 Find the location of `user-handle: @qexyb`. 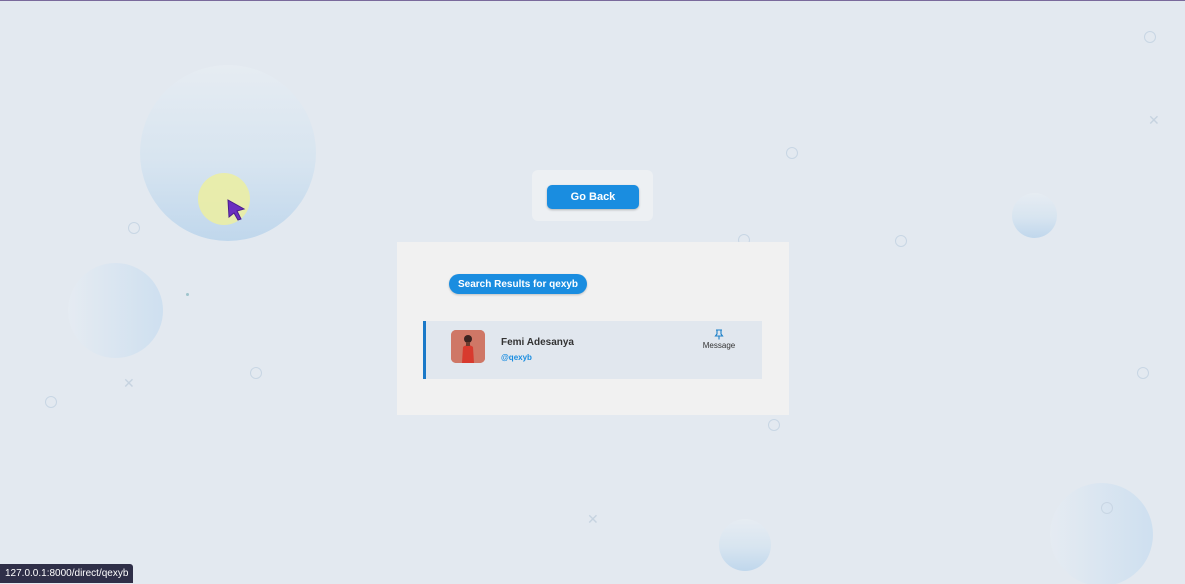

user-handle: @qexyb is located at coordinates (516, 357).